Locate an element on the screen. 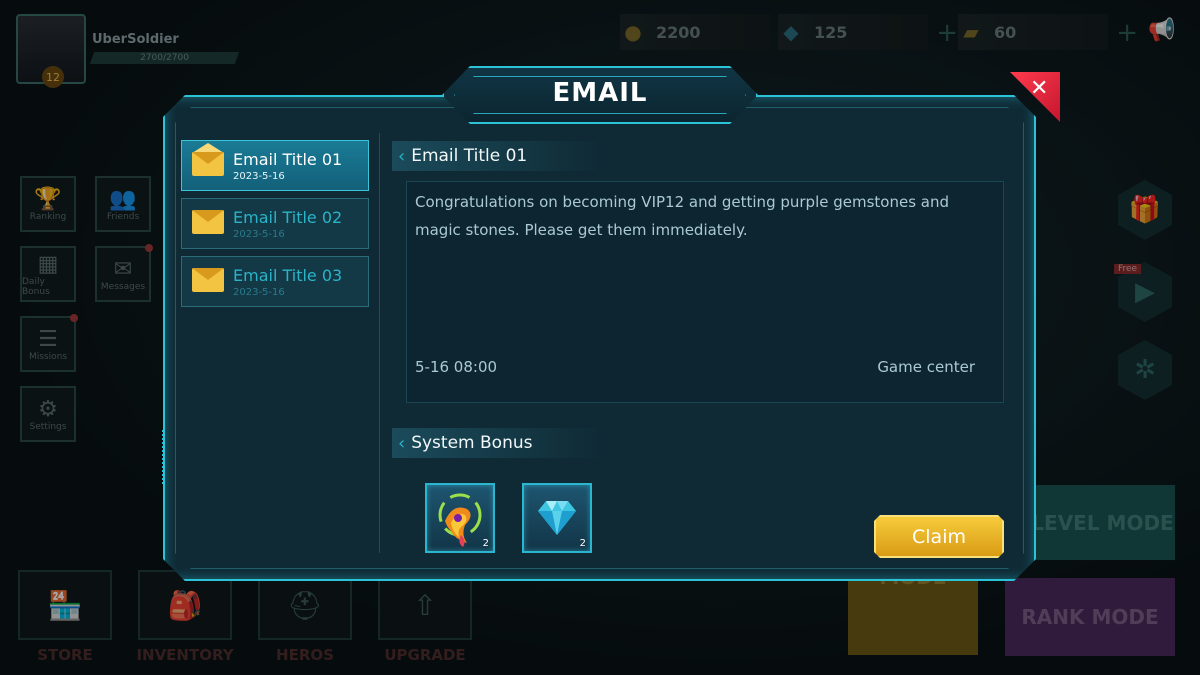 This screenshot has height=675, width=1200. open-envelope-icon is located at coordinates (208, 159).